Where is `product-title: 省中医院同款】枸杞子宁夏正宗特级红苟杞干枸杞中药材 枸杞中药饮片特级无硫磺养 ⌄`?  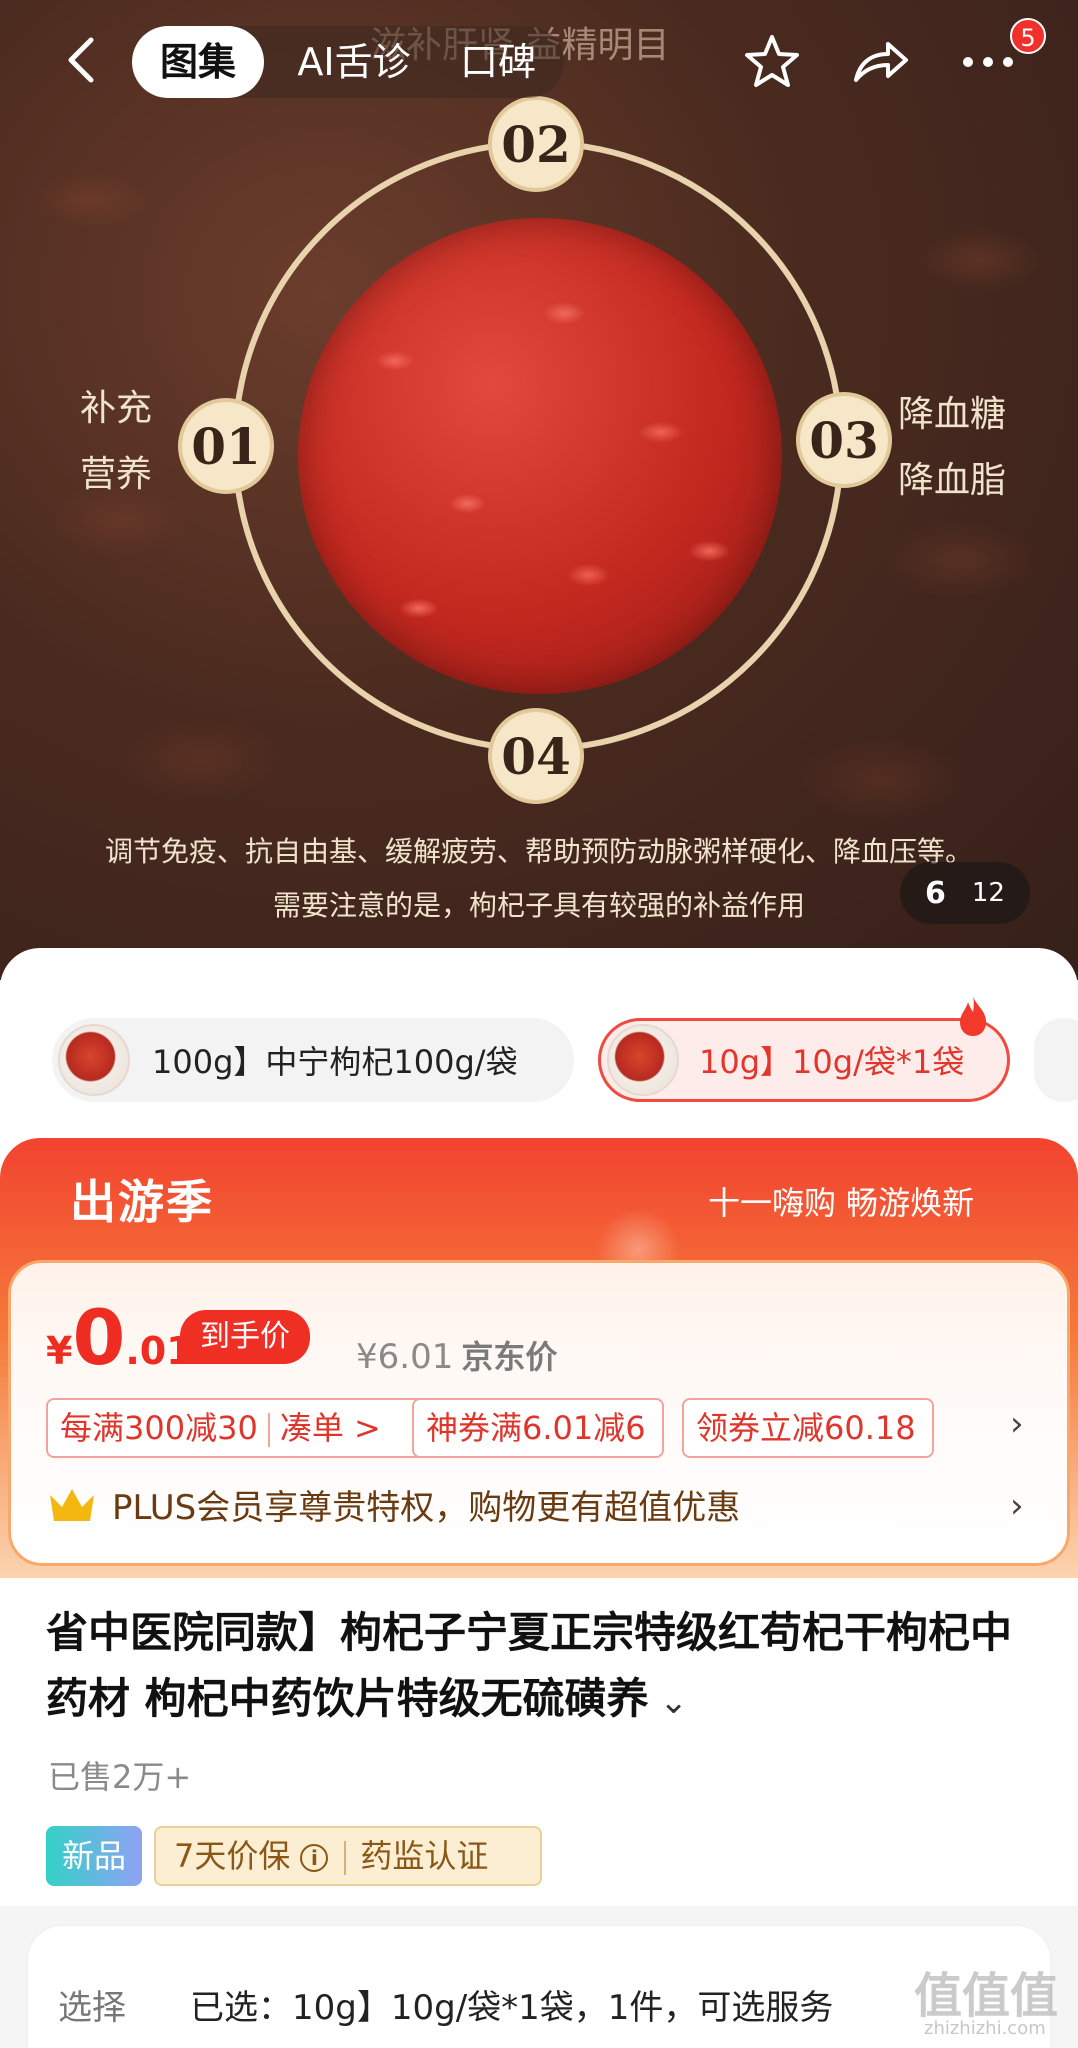
product-title: 省中医院同款】枸杞子宁夏正宗特级红苟杞干枸杞中药材 枸杞中药饮片特级无硫磺养 ⌄ is located at coordinates (541, 1667).